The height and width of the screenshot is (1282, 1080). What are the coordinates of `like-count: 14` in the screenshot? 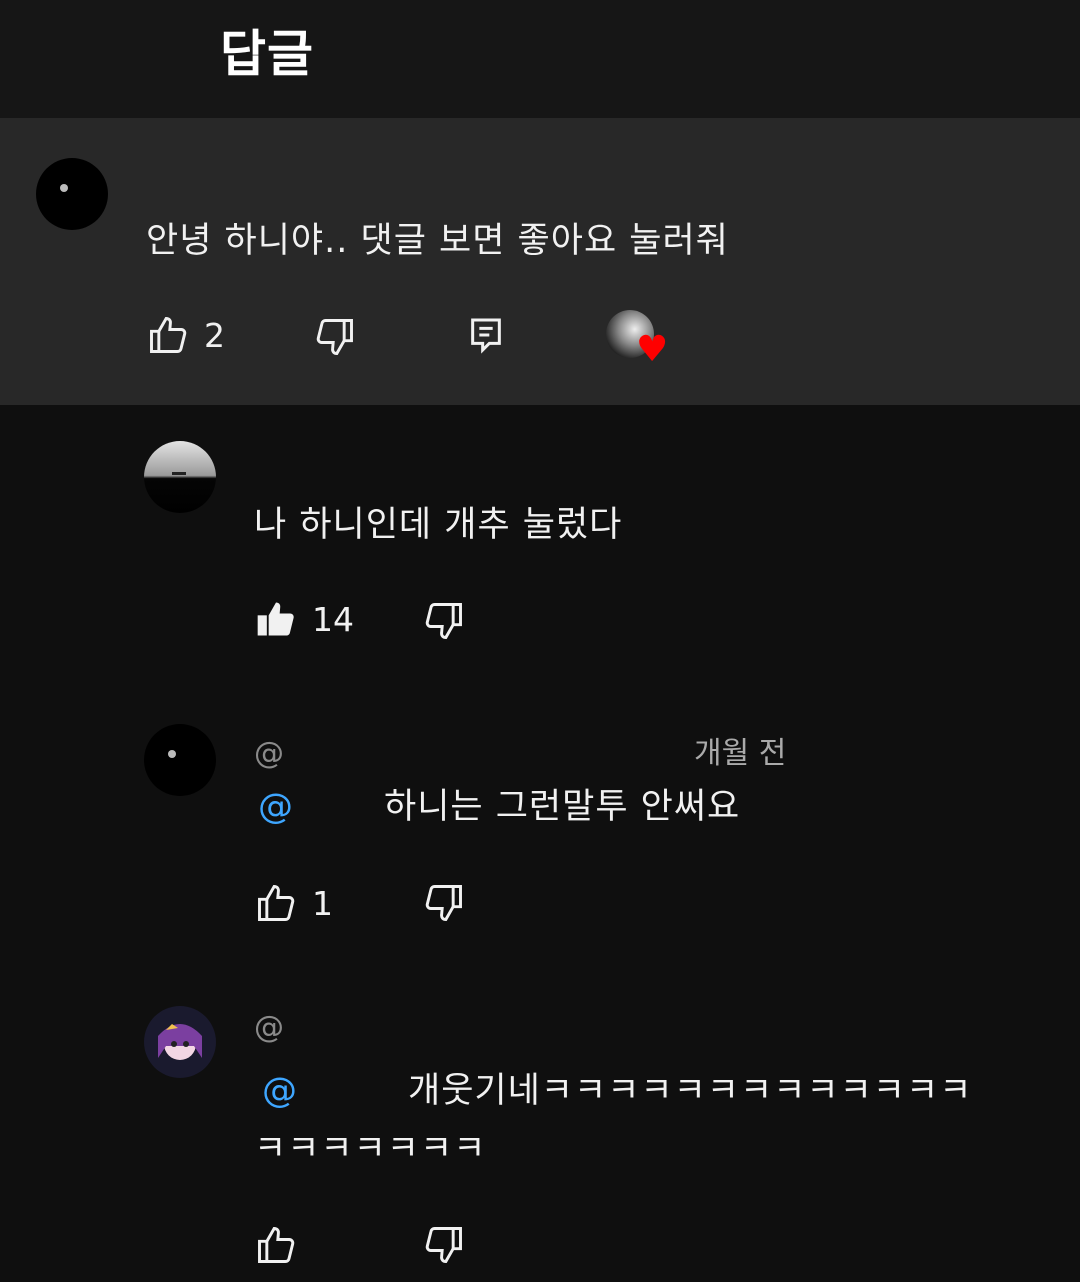 It's located at (333, 619).